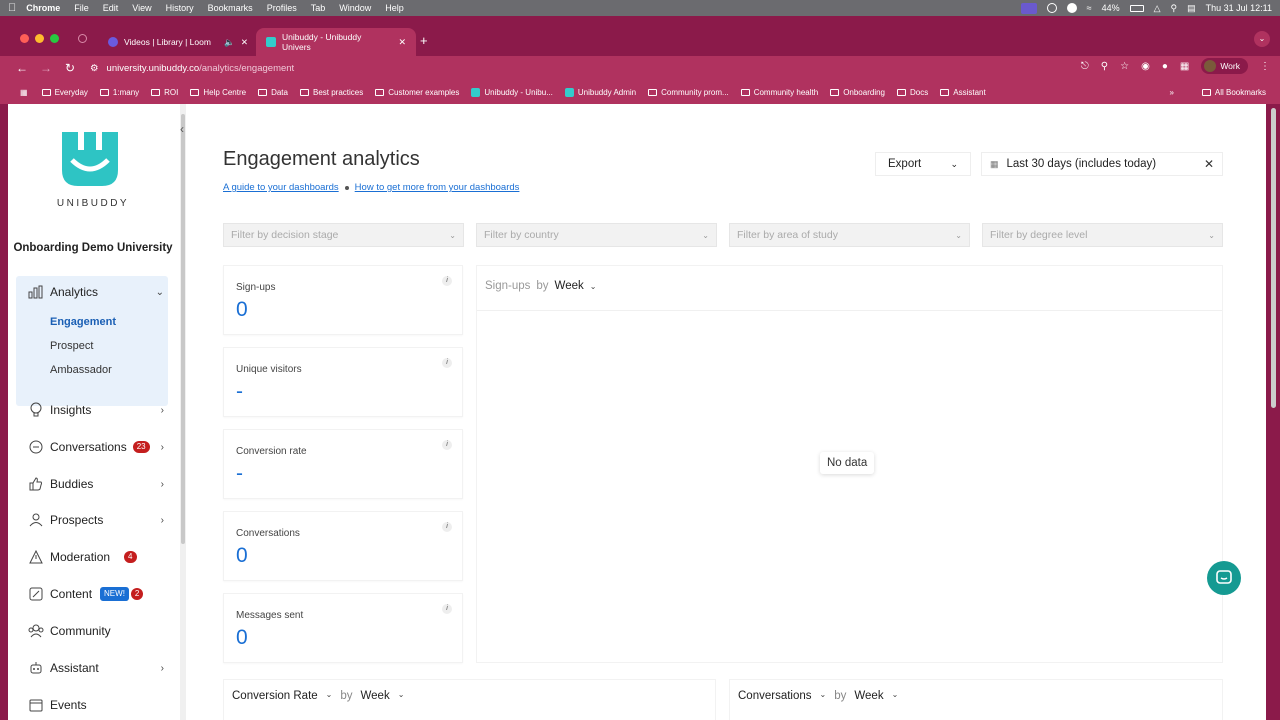 The image size is (1280, 720). What do you see at coordinates (1224, 66) in the screenshot?
I see `profile-button: Work` at bounding box center [1224, 66].